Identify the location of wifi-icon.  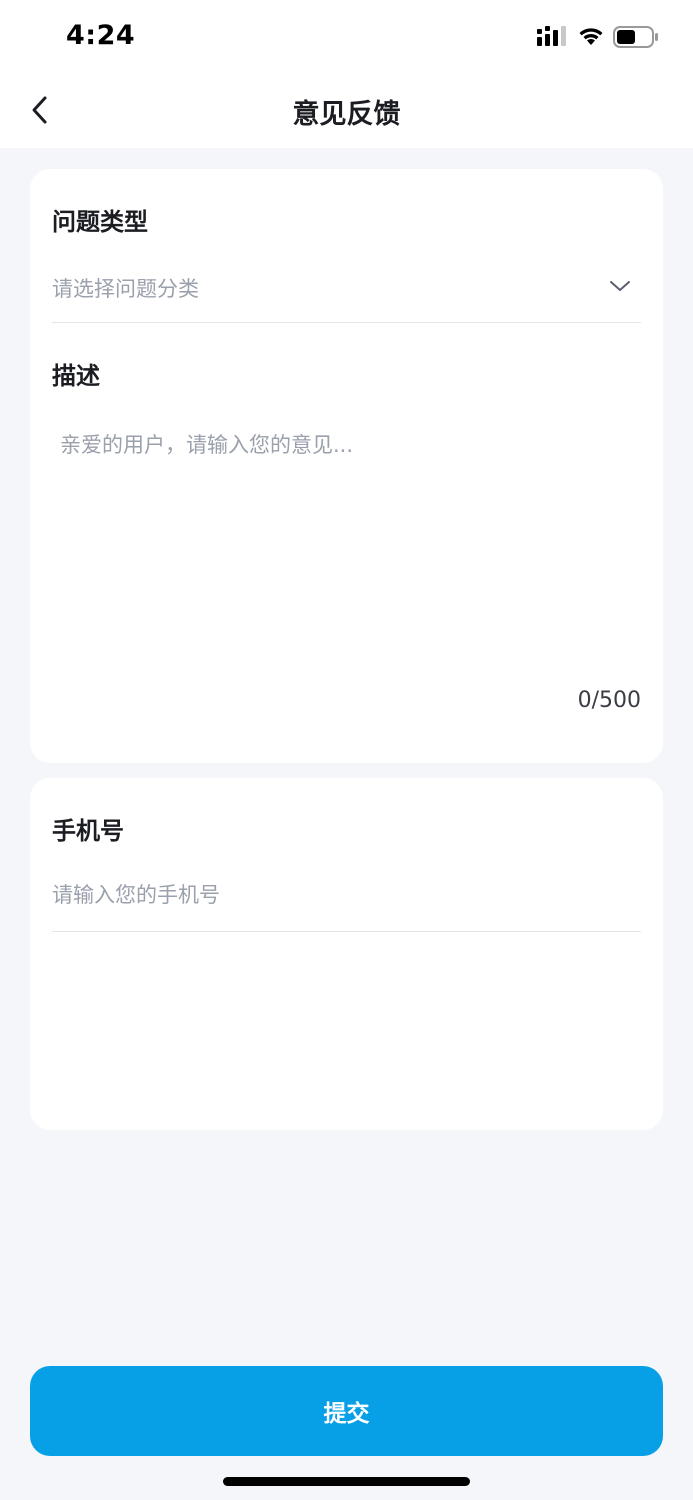
(591, 36).